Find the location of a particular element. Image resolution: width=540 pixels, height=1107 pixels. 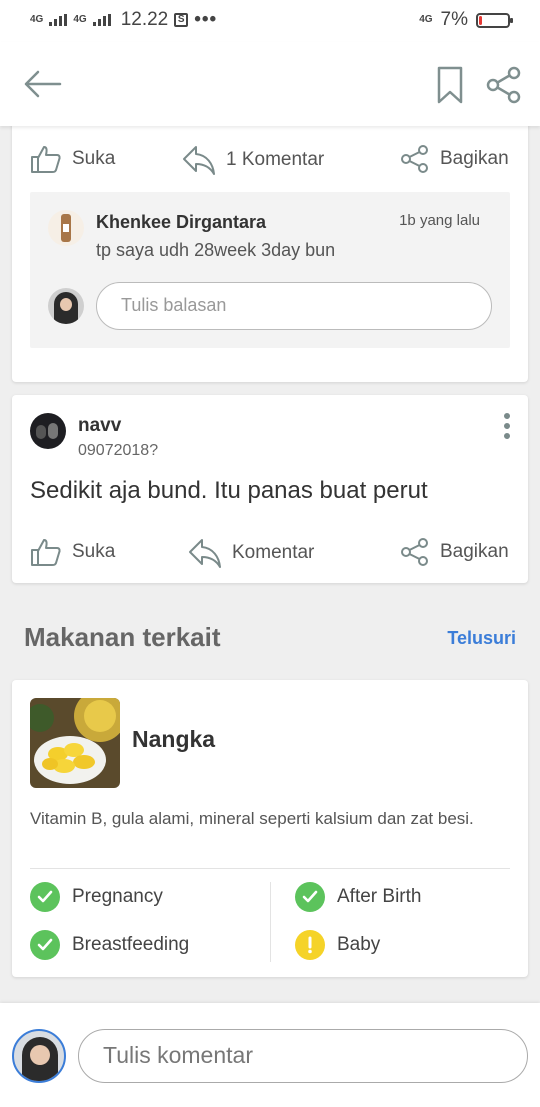

post-date: 09072018? is located at coordinates (118, 450).